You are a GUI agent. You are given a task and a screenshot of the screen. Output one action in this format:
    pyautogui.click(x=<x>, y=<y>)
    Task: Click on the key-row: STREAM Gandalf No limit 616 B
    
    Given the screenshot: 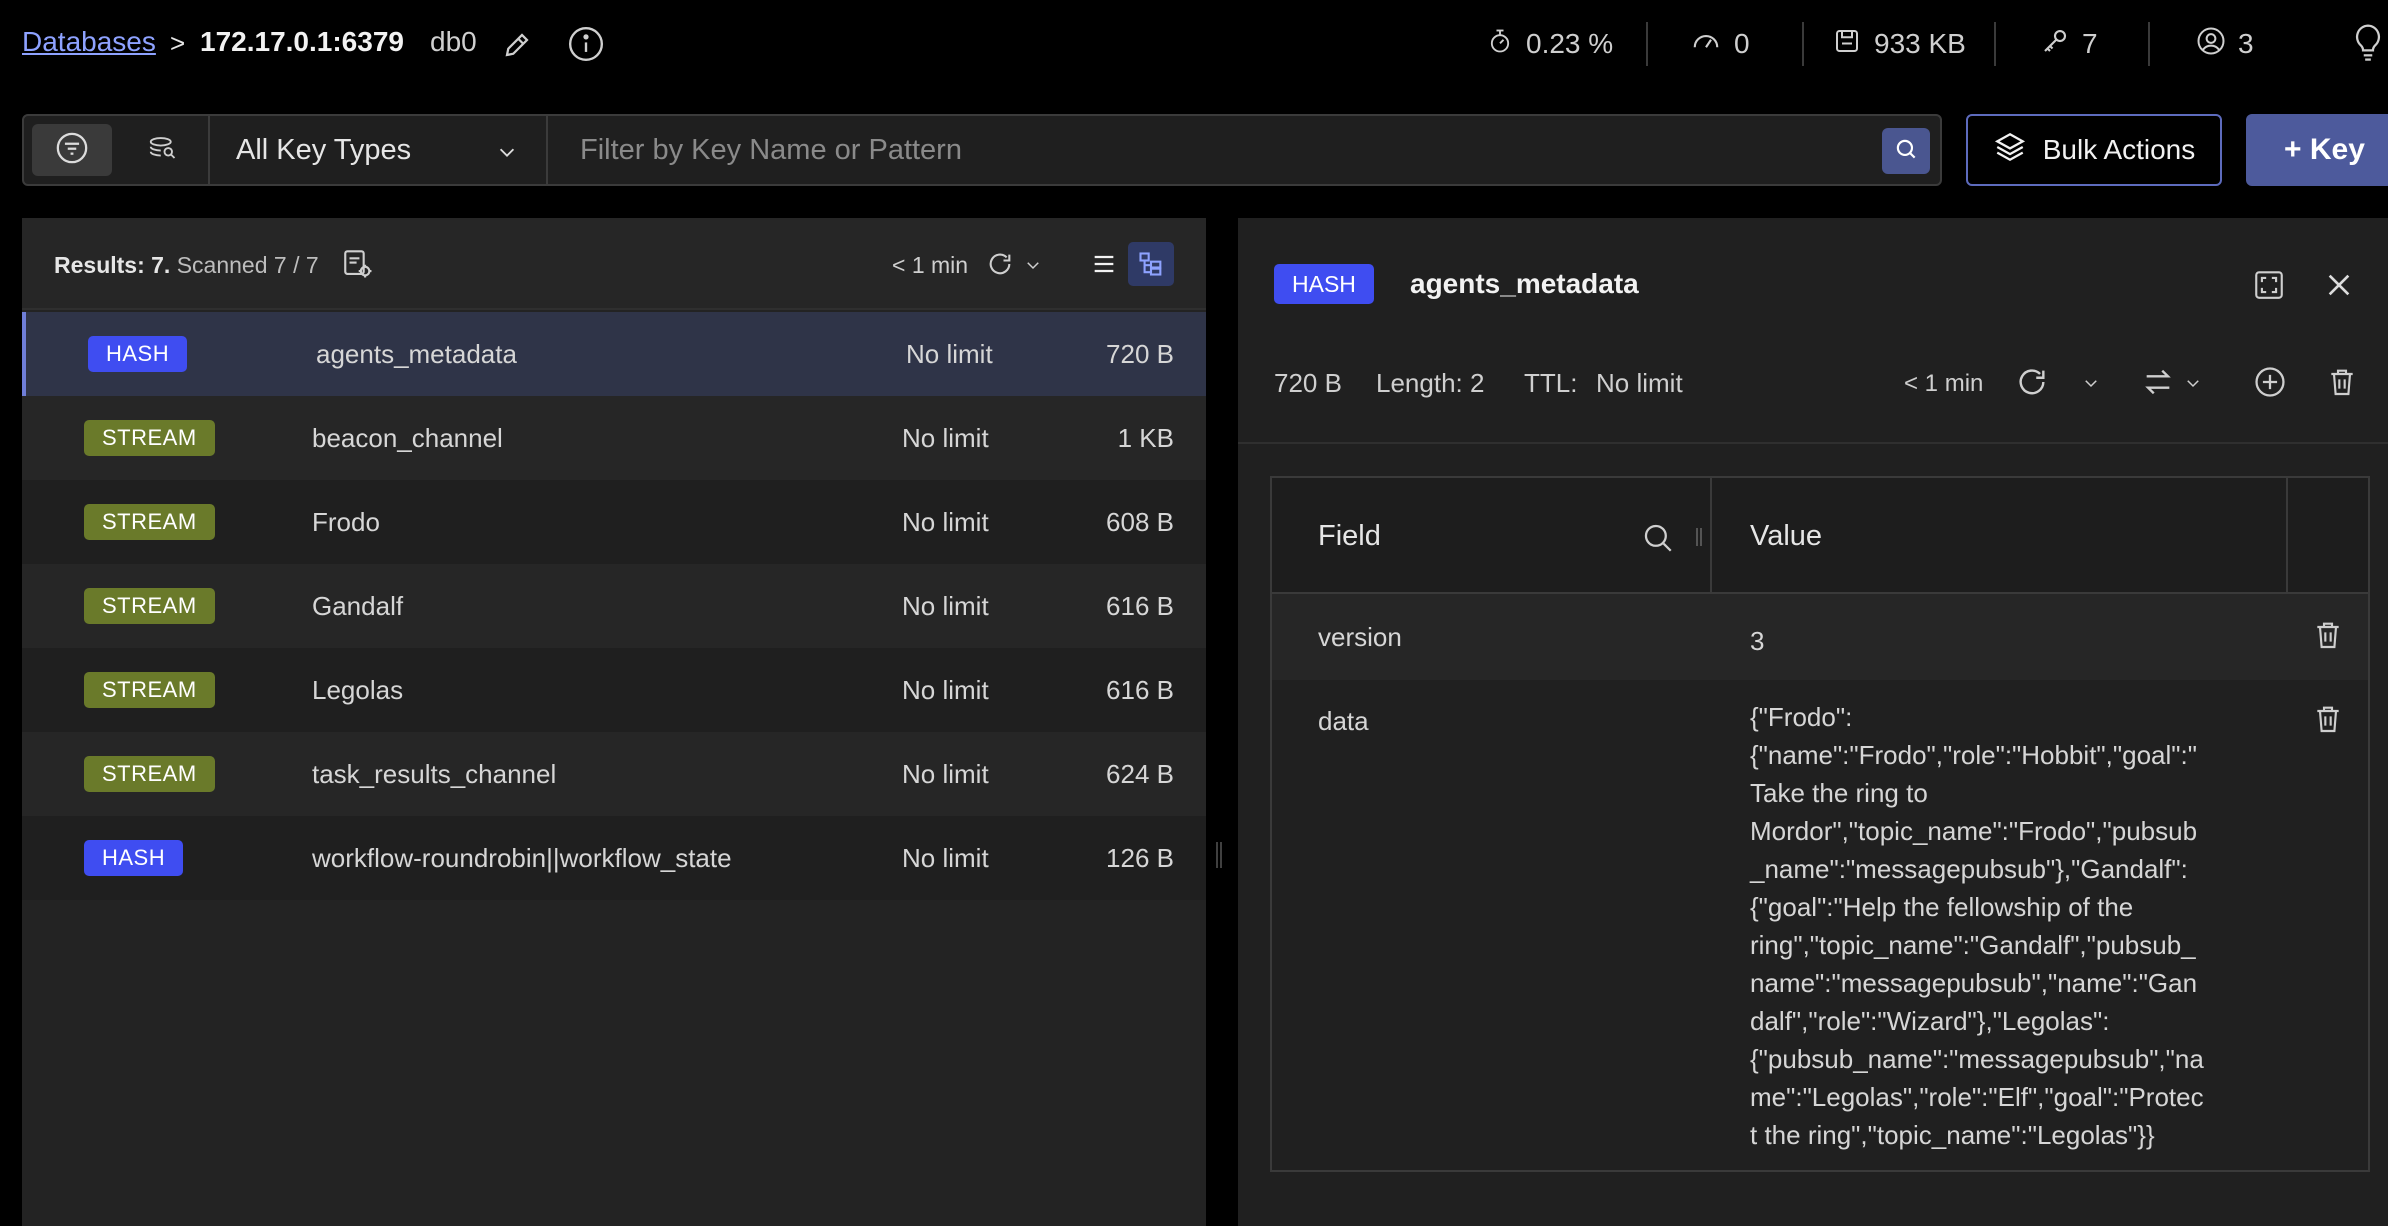 What is the action you would take?
    pyautogui.click(x=614, y=606)
    